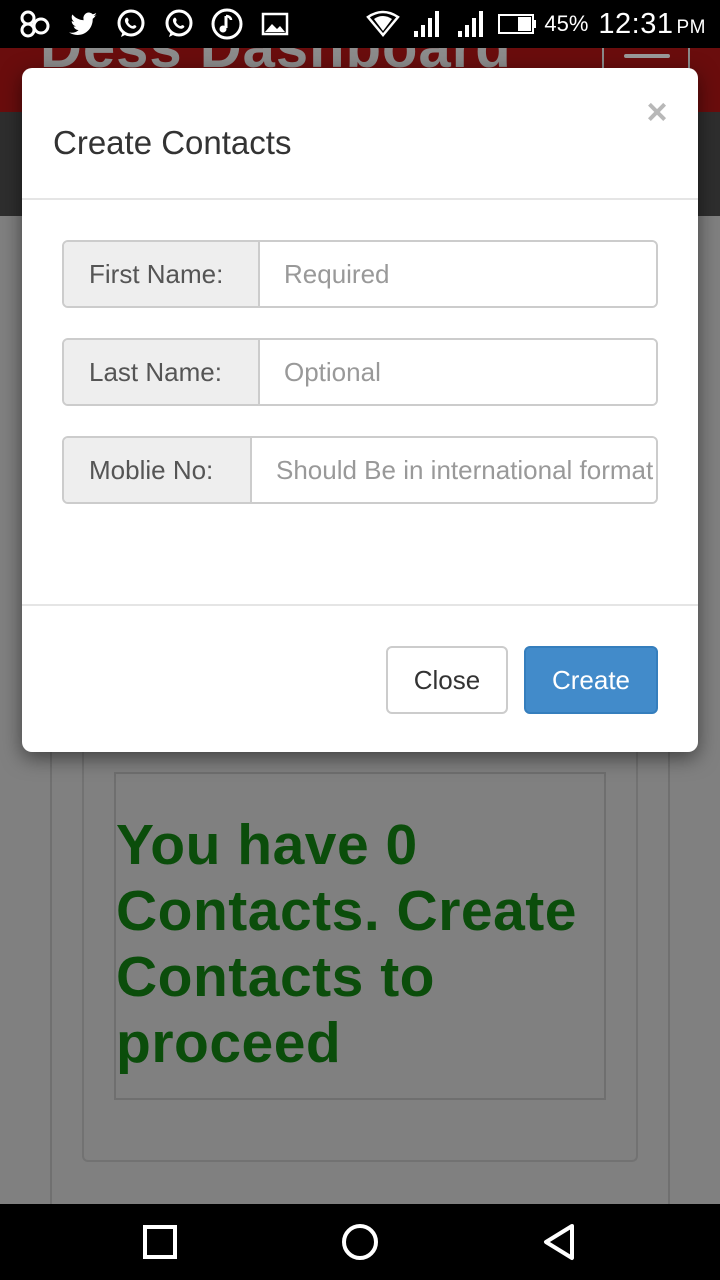  I want to click on wifi-icon, so click(383, 23).